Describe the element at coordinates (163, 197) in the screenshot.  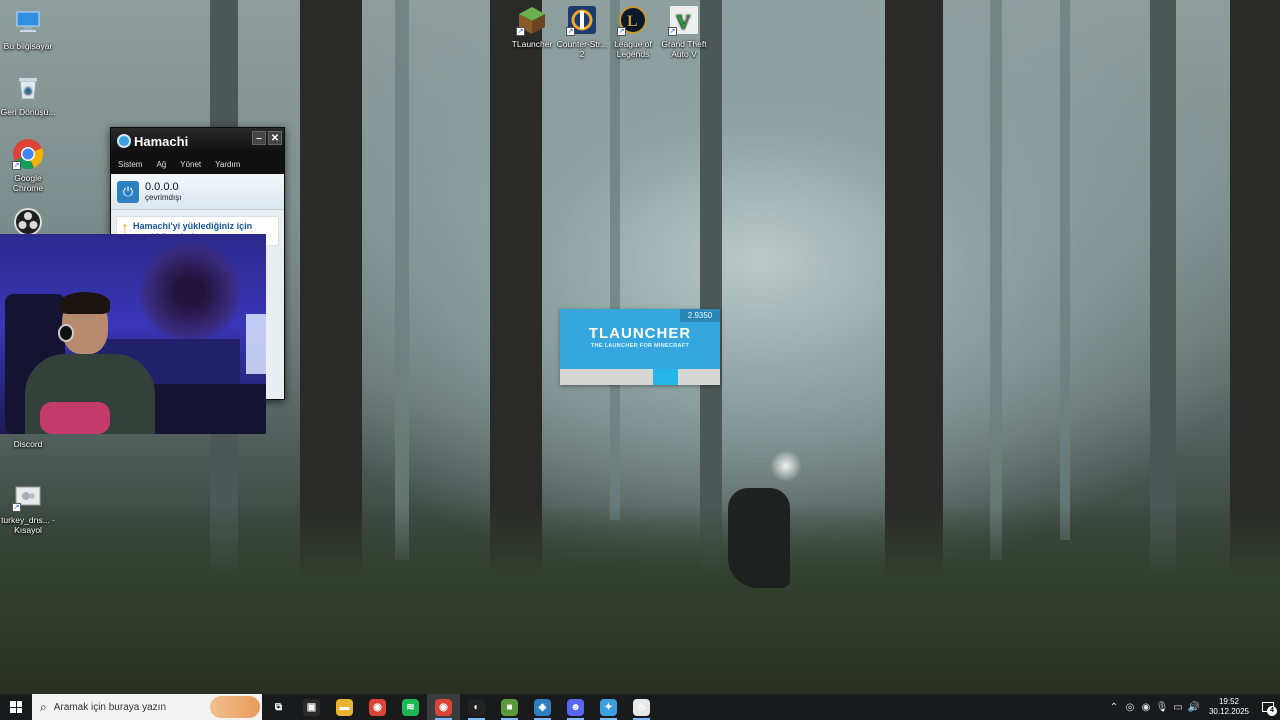
I see `connection-status: çevrimdışı` at that location.